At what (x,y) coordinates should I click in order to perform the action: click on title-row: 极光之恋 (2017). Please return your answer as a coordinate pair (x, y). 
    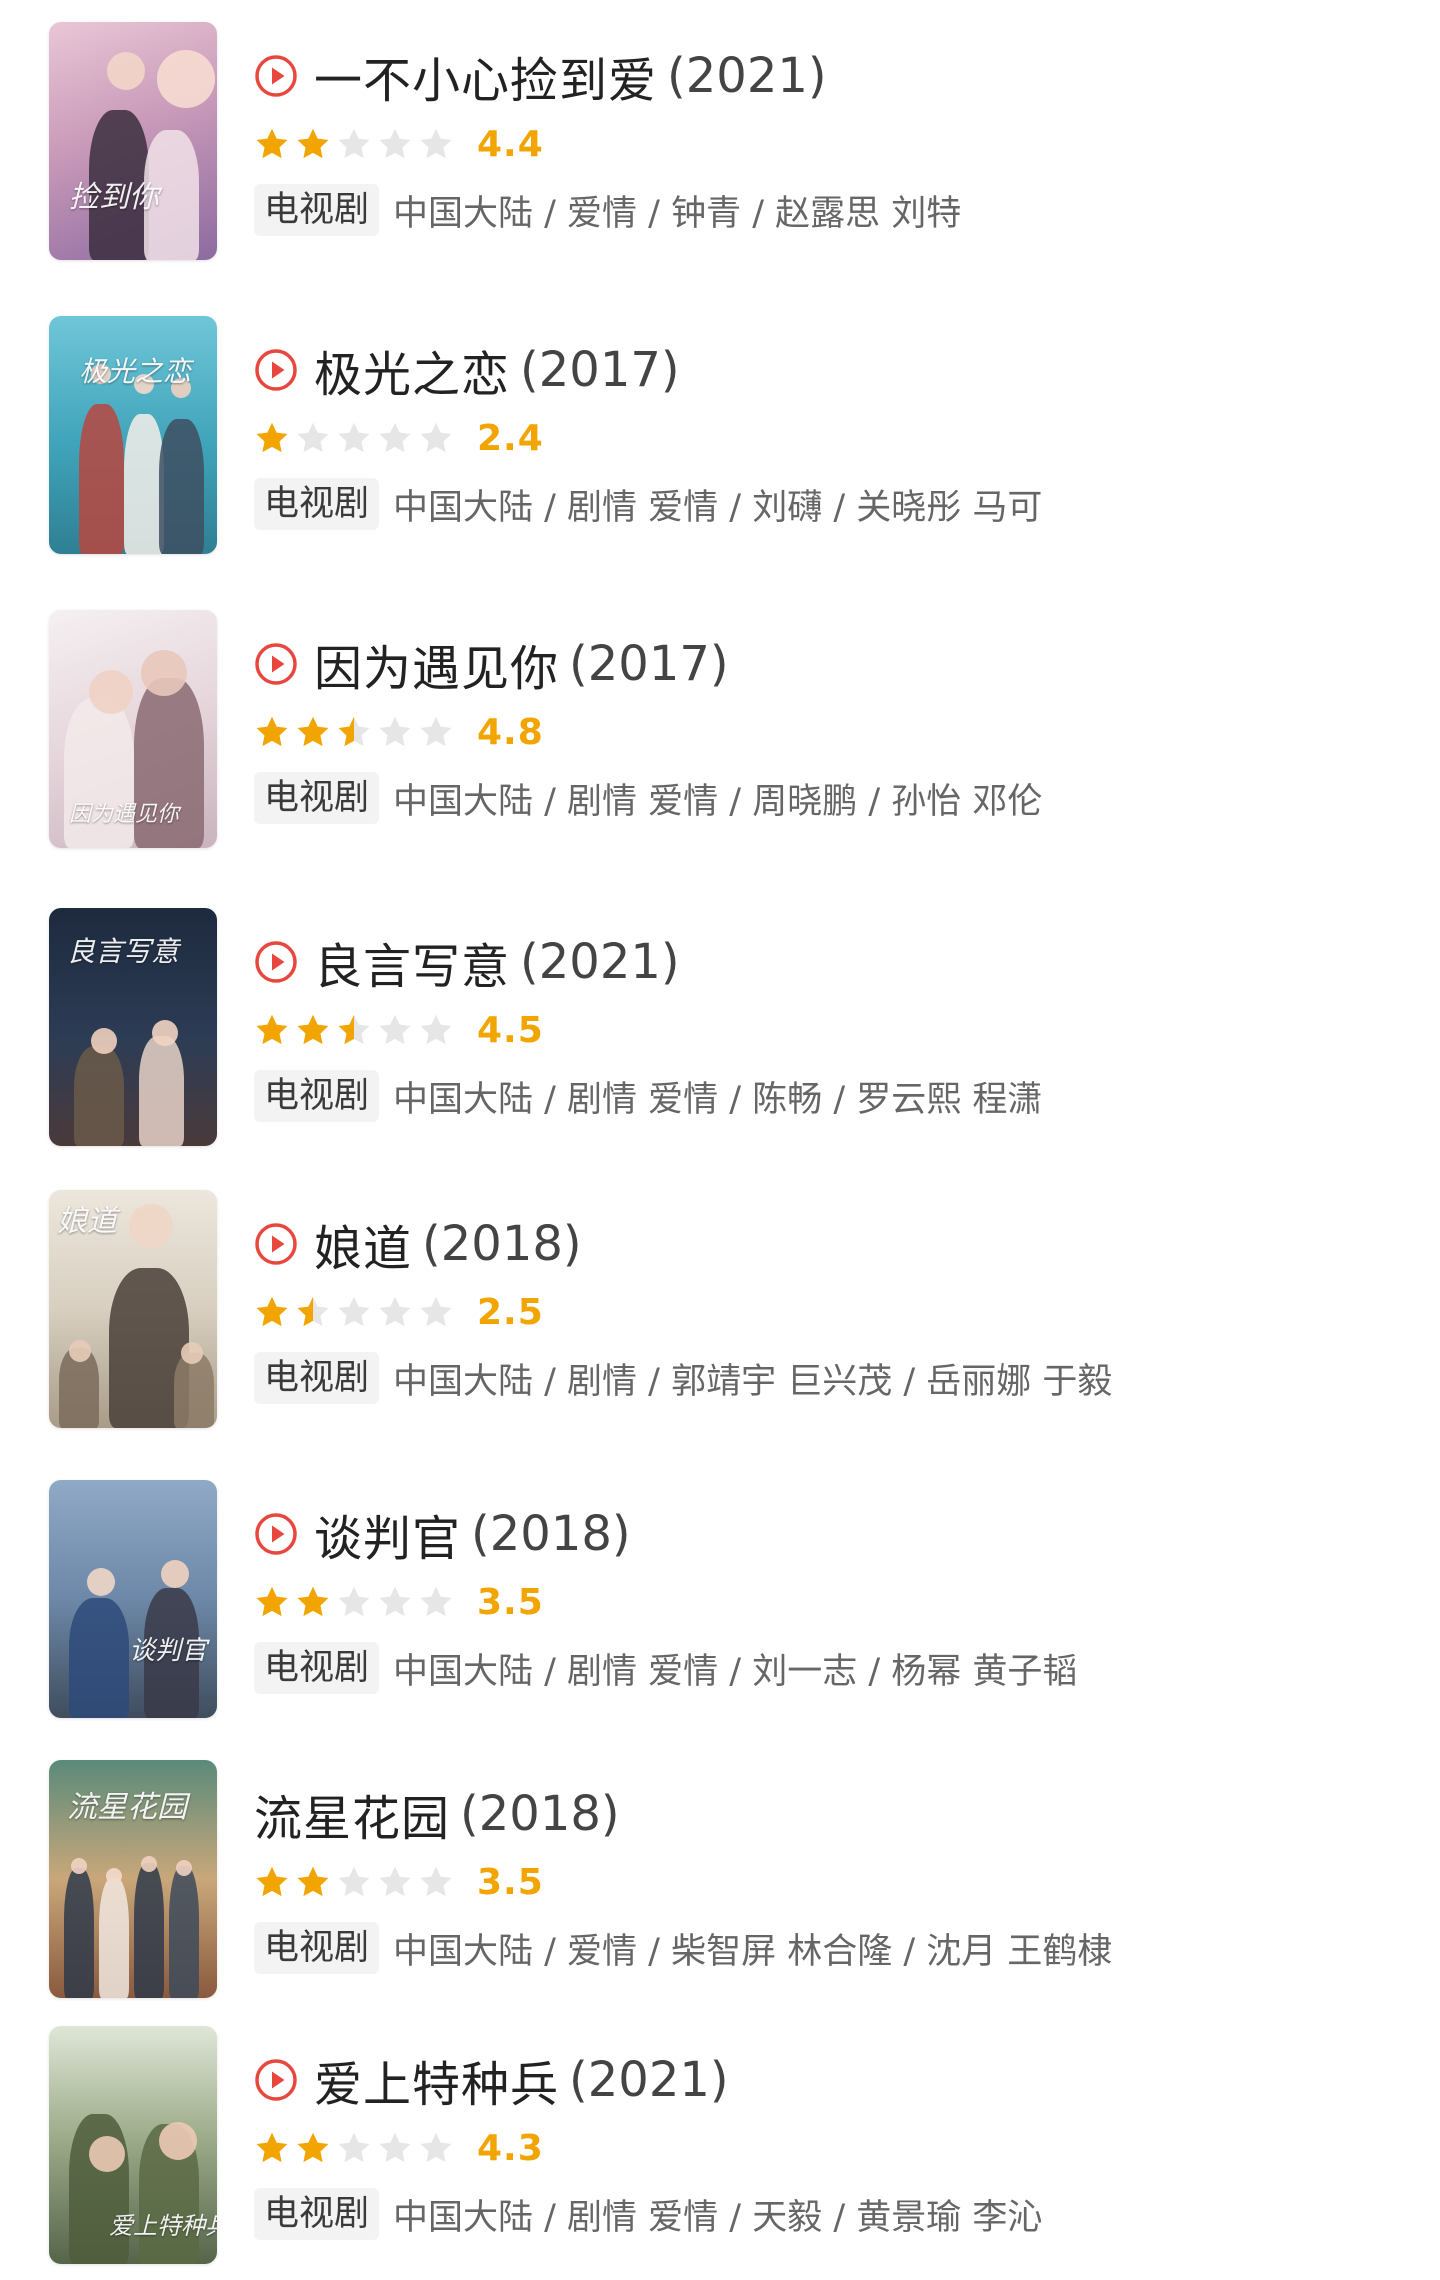
    Looking at the image, I should click on (467, 370).